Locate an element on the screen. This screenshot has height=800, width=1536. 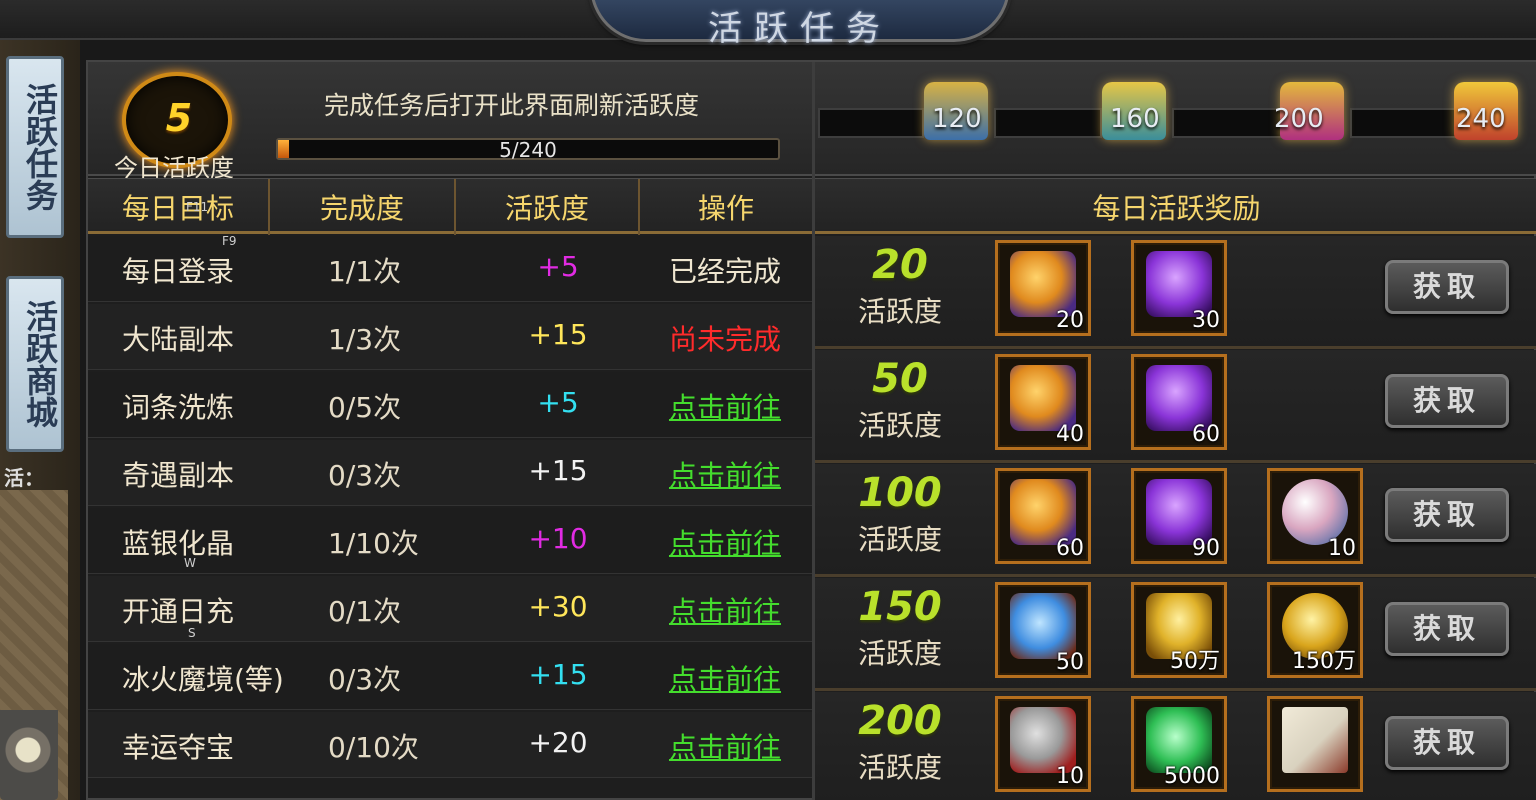
task-status-done: 已经完成 is located at coordinates (724, 271).